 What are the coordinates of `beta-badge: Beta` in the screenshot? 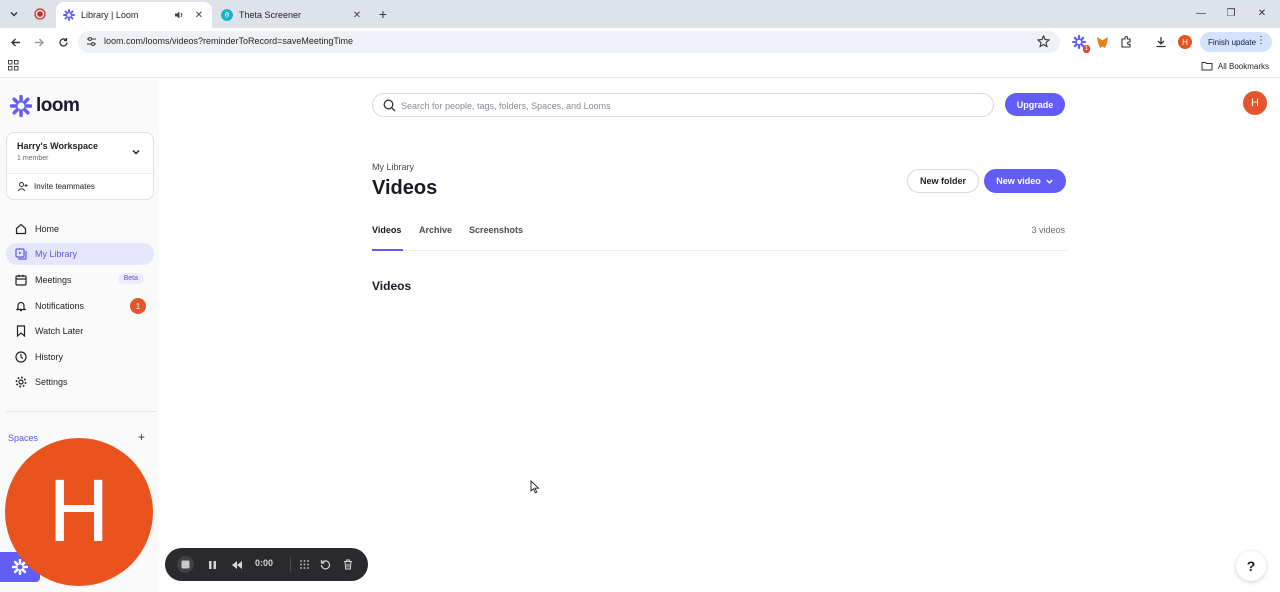 It's located at (130, 278).